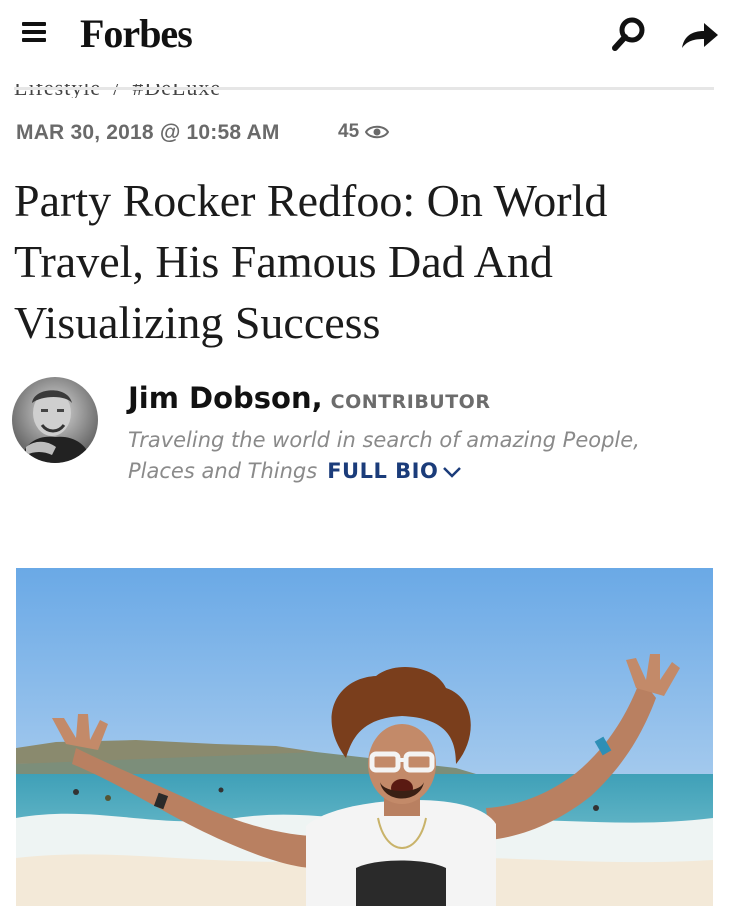 The image size is (750, 906). Describe the element at coordinates (225, 398) in the screenshot. I see `author-name: Jim Dobson,` at that location.